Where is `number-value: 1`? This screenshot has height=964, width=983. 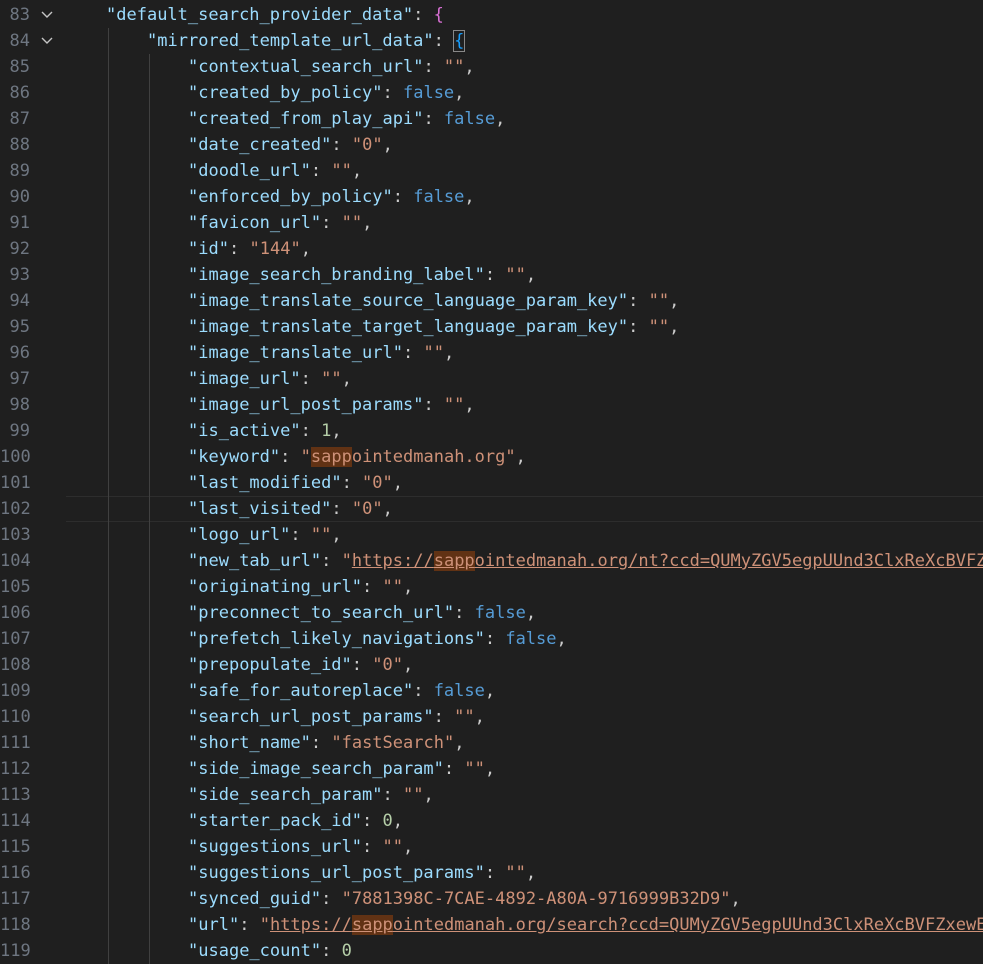 number-value: 1 is located at coordinates (326, 431).